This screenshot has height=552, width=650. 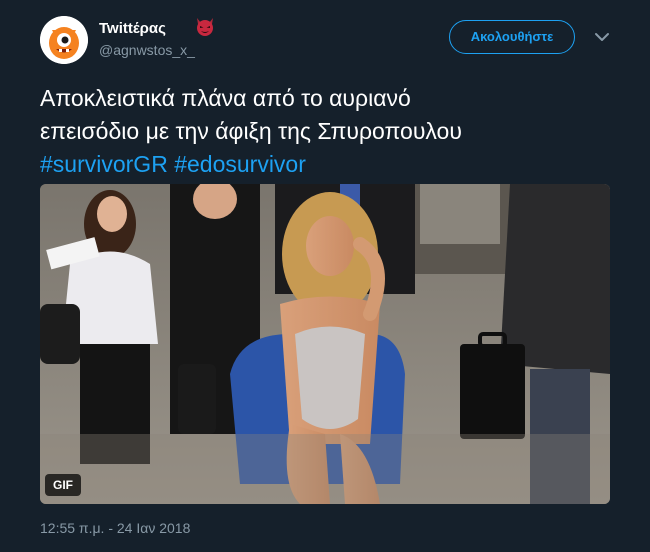 What do you see at coordinates (225, 98) in the screenshot?
I see `tweet-text-line: Αποκλειστικά πλάνα από το αυριανό` at bounding box center [225, 98].